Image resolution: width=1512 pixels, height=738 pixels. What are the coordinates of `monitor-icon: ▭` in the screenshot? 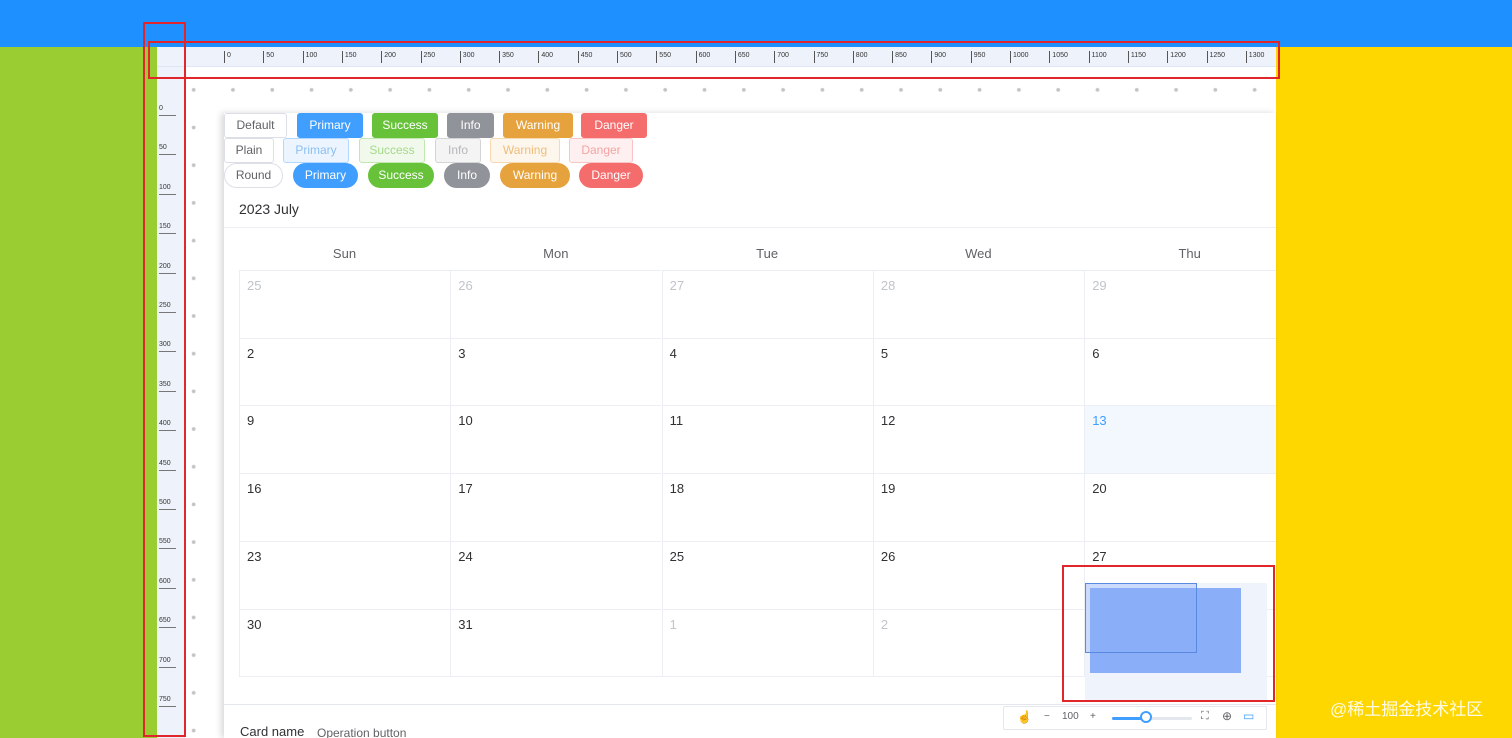 It's located at (1248, 716).